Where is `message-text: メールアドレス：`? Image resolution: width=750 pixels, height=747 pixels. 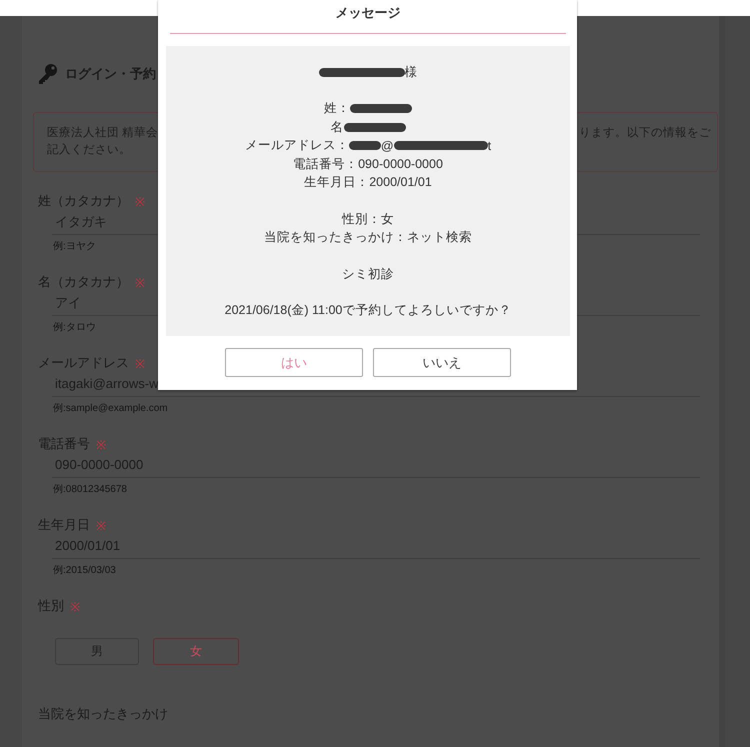
message-text: メールアドレス： is located at coordinates (296, 145).